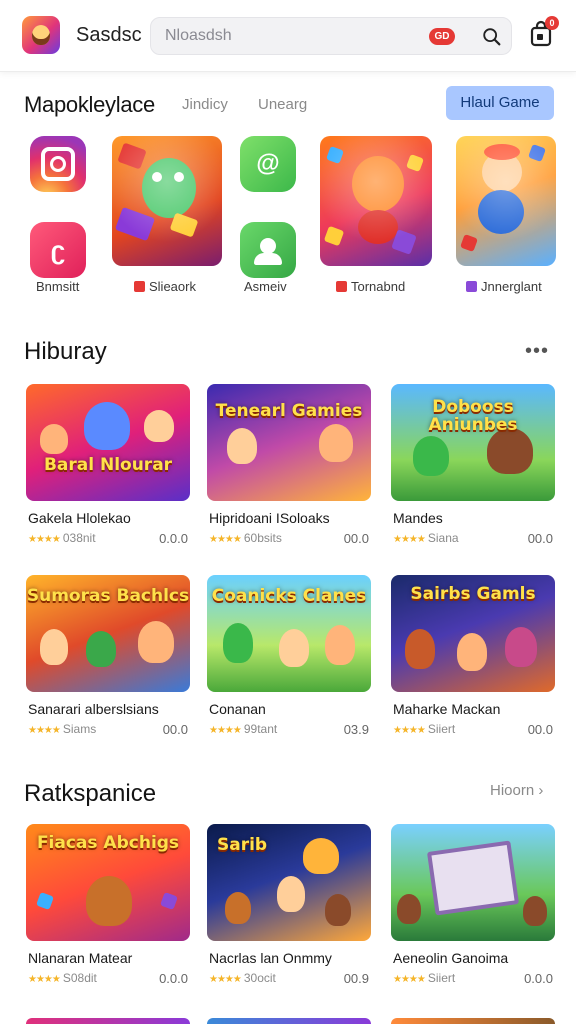 The image size is (576, 1024). I want to click on instagram-app-icon, so click(58, 164).